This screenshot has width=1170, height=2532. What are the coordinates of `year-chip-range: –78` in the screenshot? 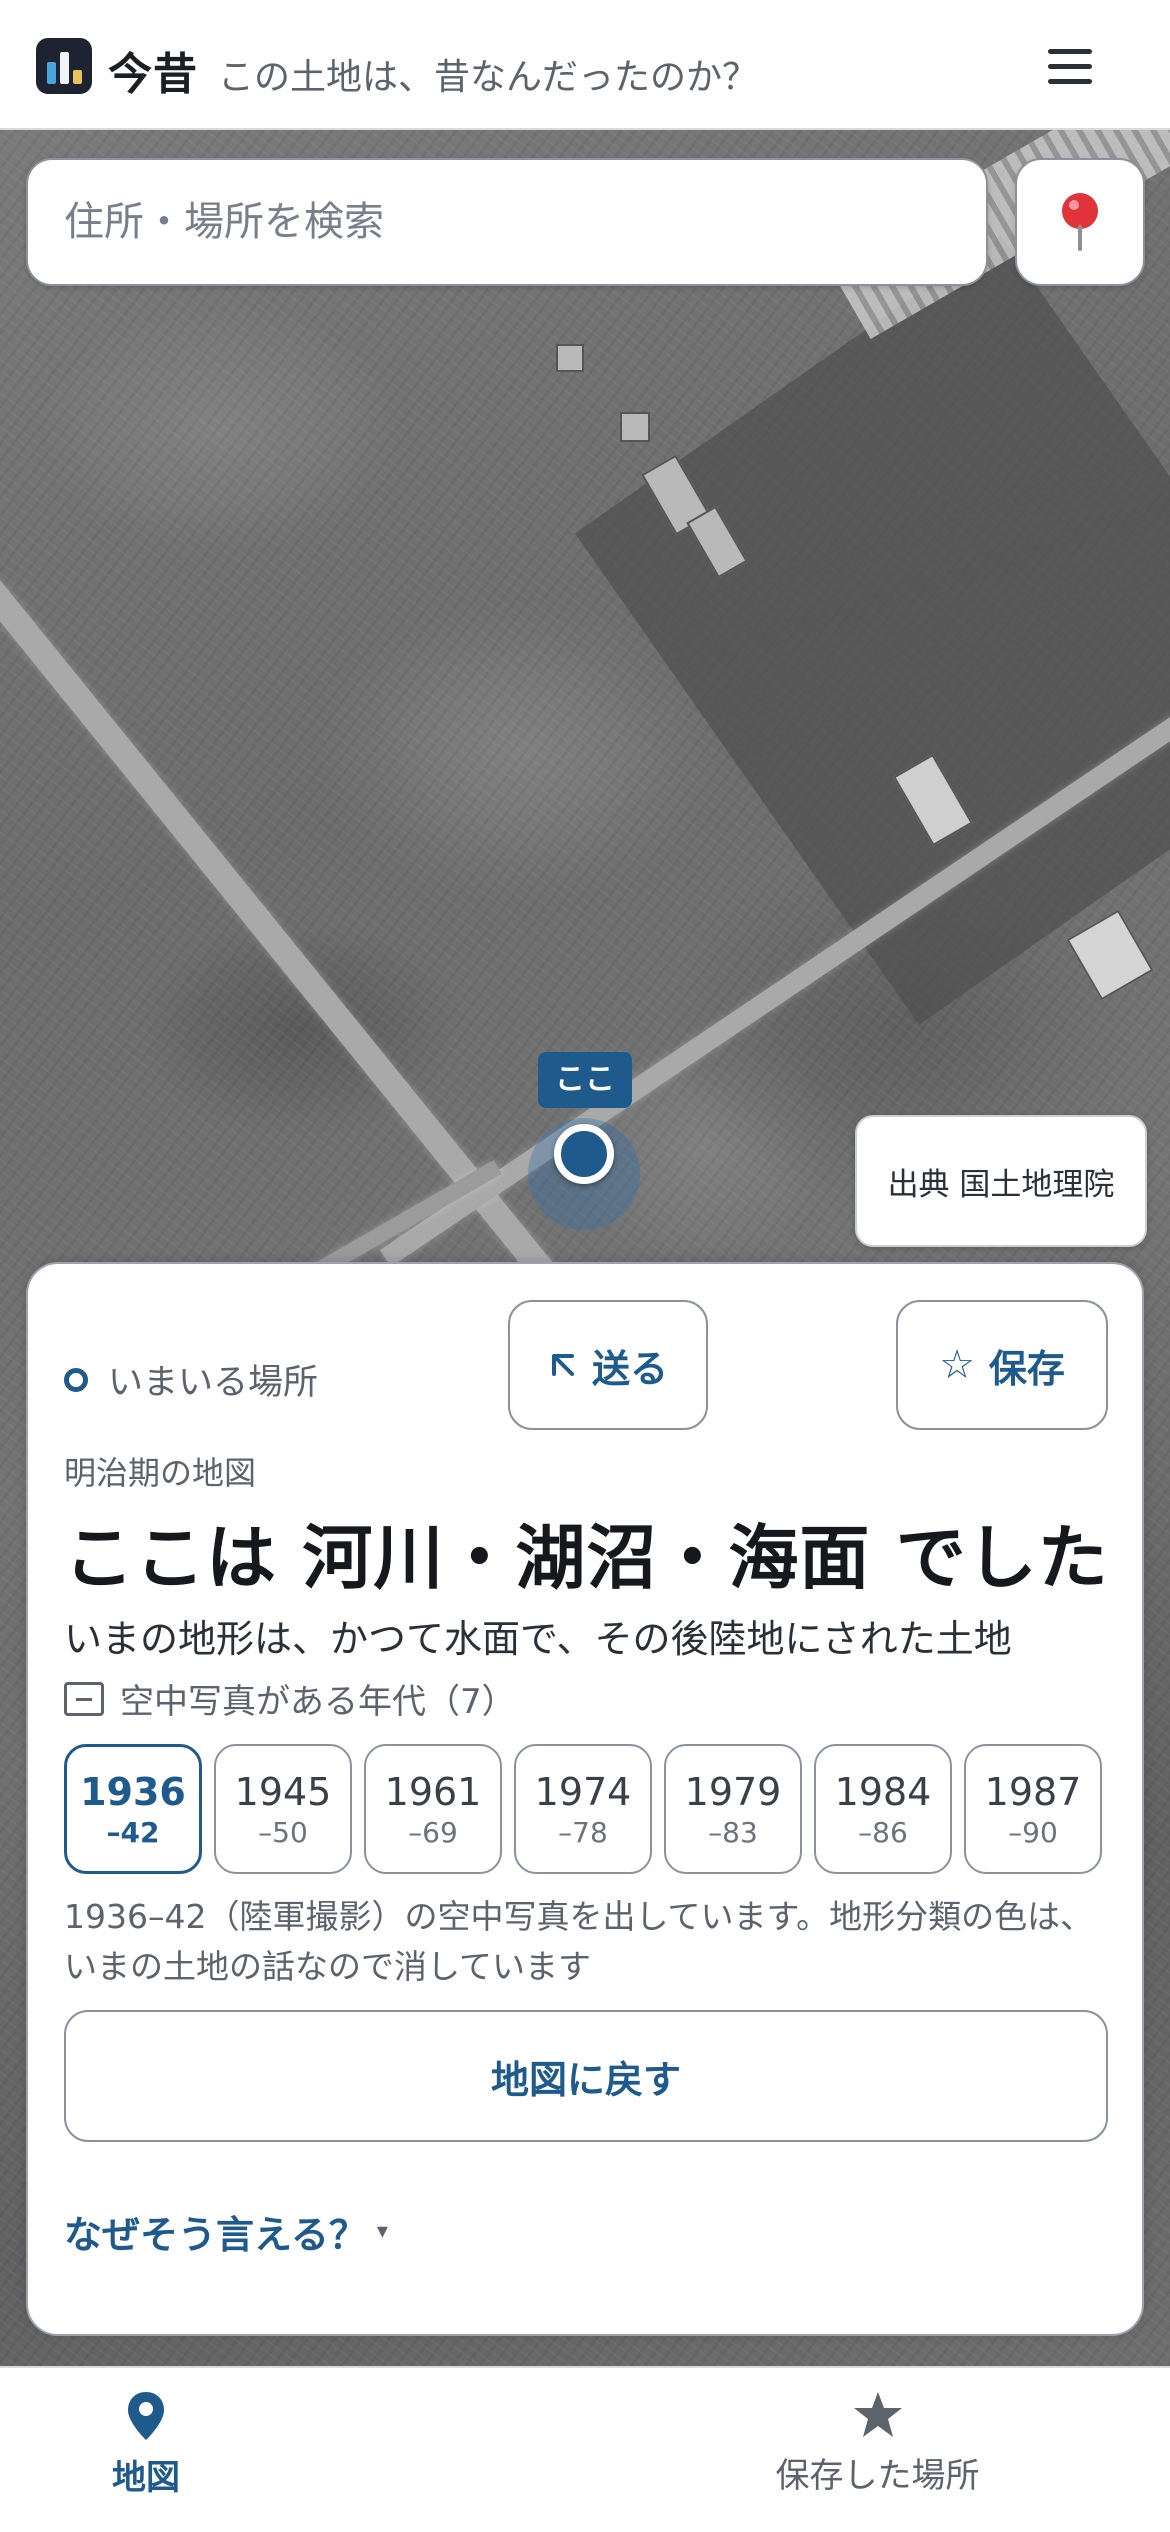 It's located at (583, 1832).